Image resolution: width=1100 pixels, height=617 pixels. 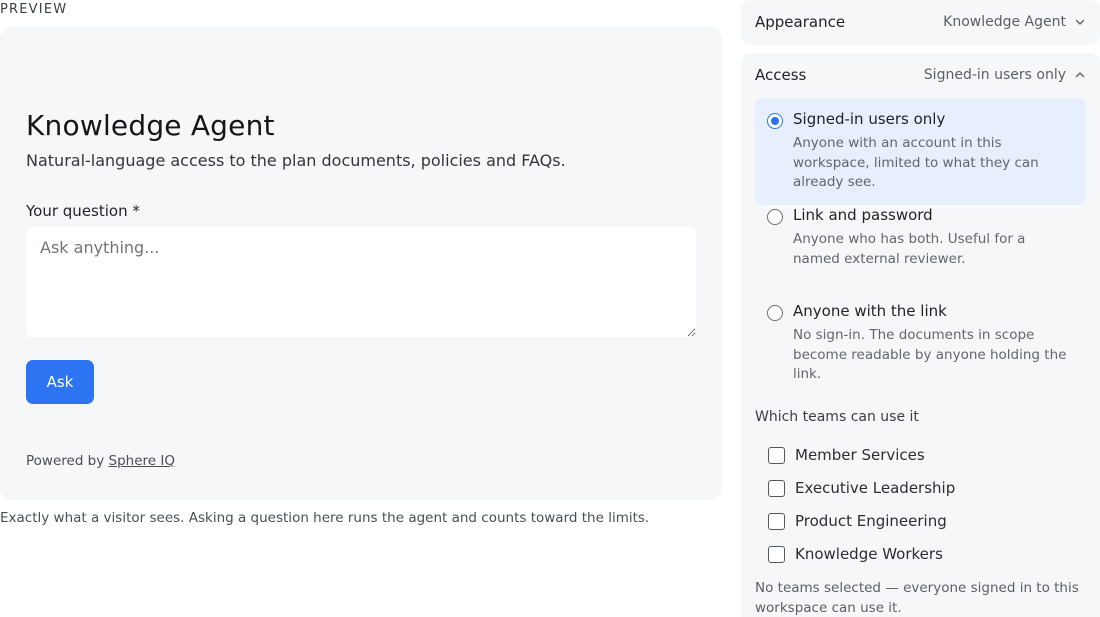 I want to click on chevron-down-icon, so click(x=1080, y=22).